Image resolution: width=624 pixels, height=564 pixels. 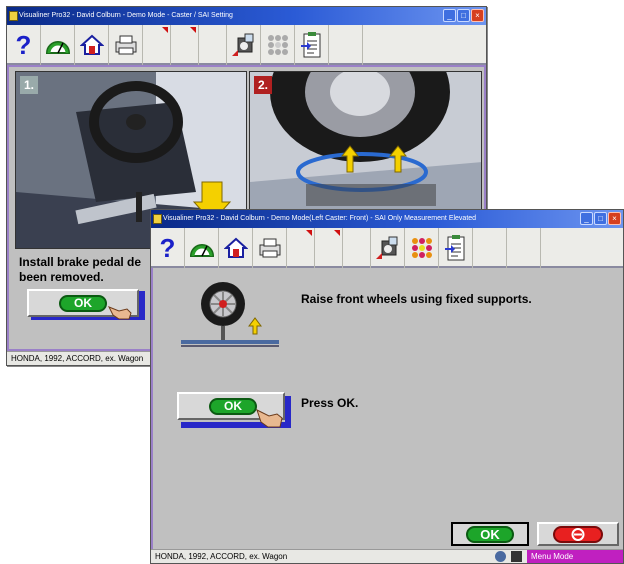 What do you see at coordinates (575, 556) in the screenshot?
I see `menu-mode-badge: Menu Mode` at bounding box center [575, 556].